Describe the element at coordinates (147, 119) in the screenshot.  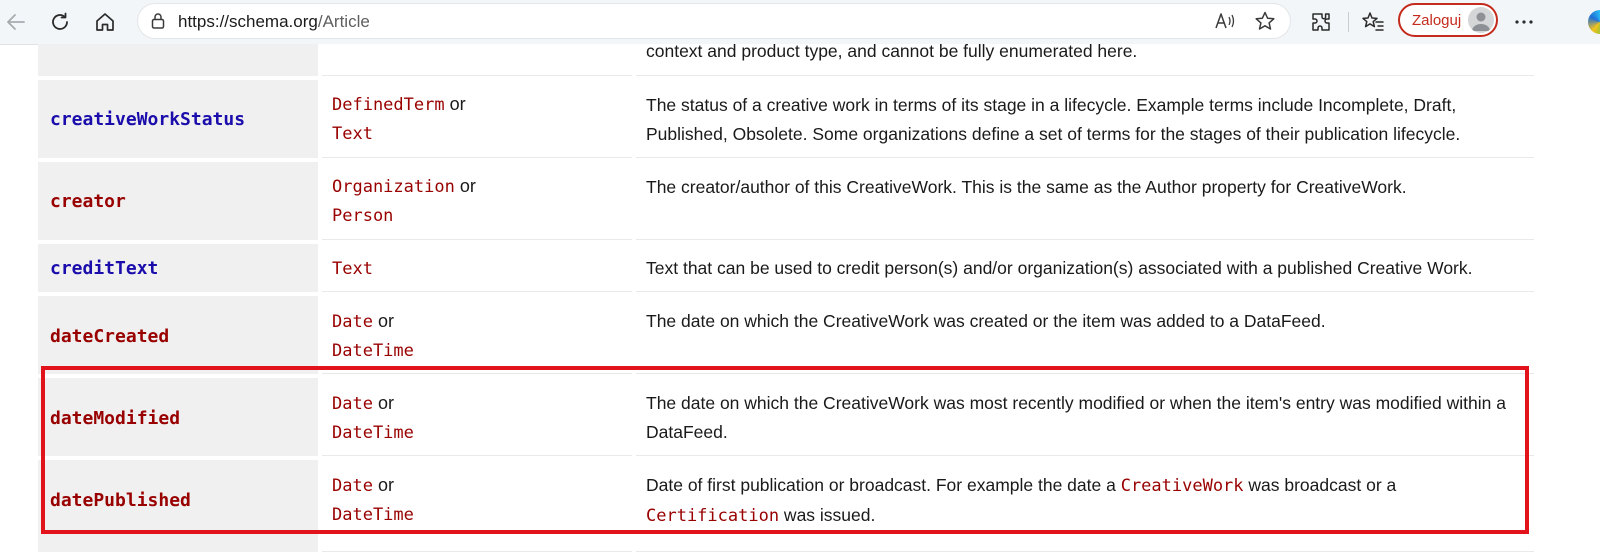
I see `property-link: creativeWorkStatus` at that location.